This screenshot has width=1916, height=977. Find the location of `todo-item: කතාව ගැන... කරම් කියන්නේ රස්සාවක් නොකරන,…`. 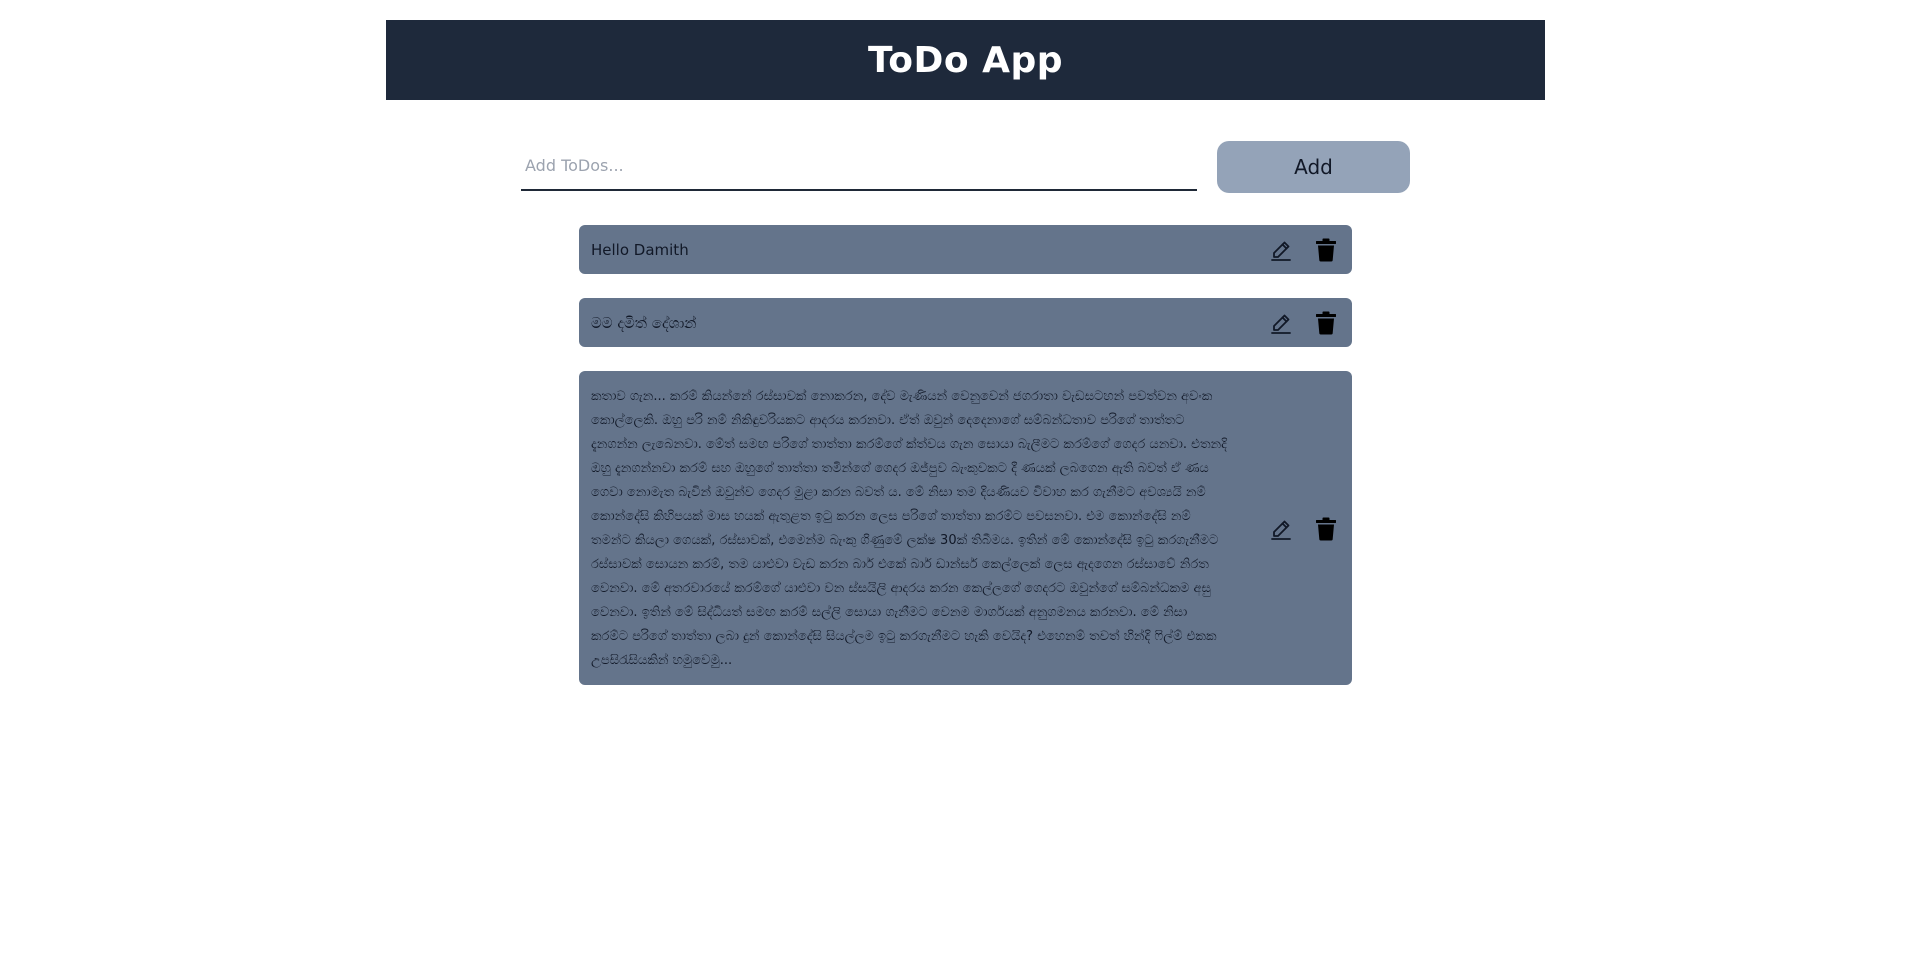

todo-item: කතාව ගැන... කරම් කියන්නේ රස්සාවක් නොකරන,… is located at coordinates (965, 528).